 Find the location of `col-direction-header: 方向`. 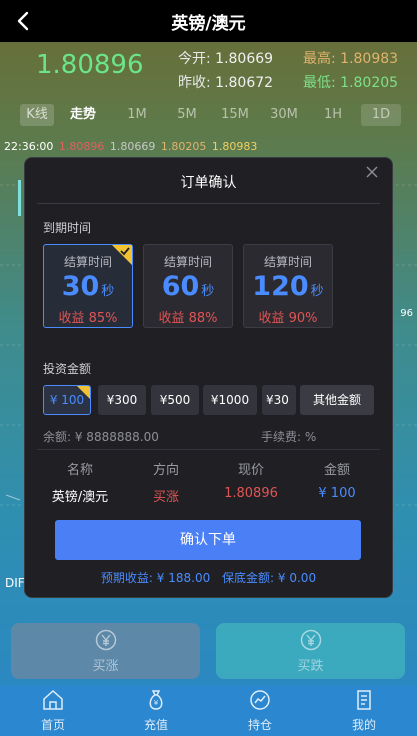

col-direction-header: 方向 is located at coordinates (165, 470).